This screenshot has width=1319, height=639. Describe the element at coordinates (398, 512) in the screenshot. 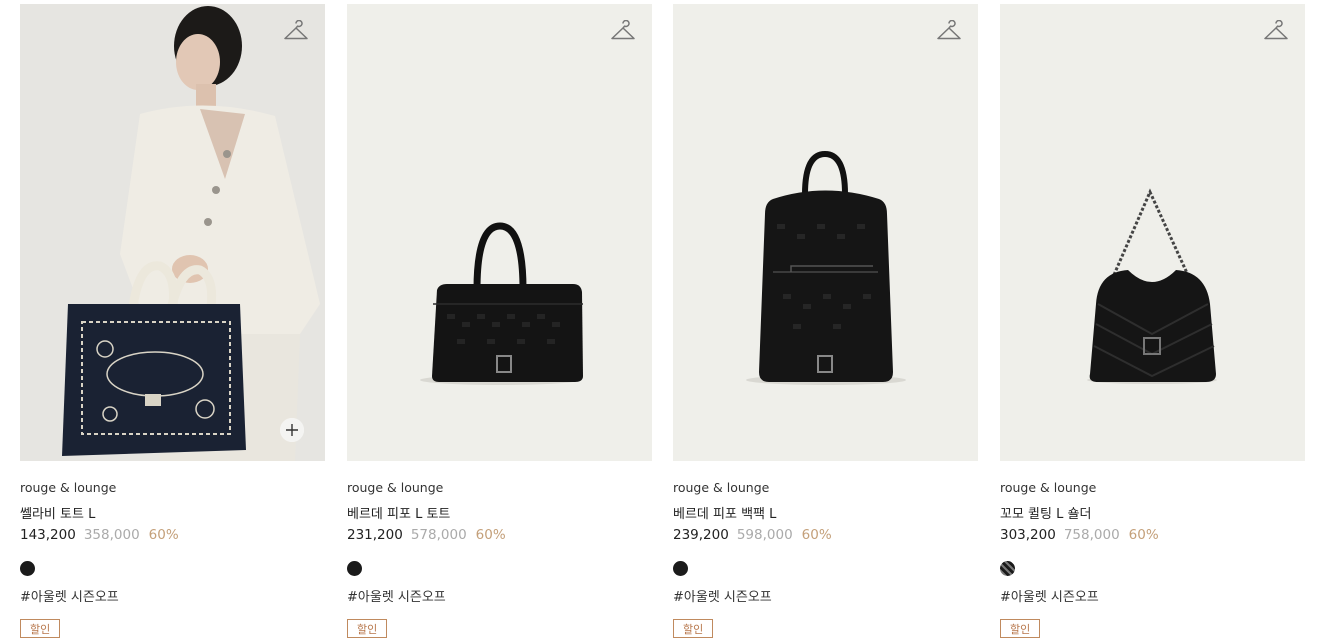

I see `product-name: 베르데 피포 L 토트` at that location.